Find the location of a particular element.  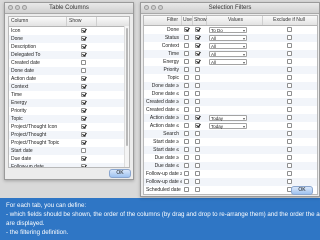

column-row: Project/Thought Topic is located at coordinates (69, 143).